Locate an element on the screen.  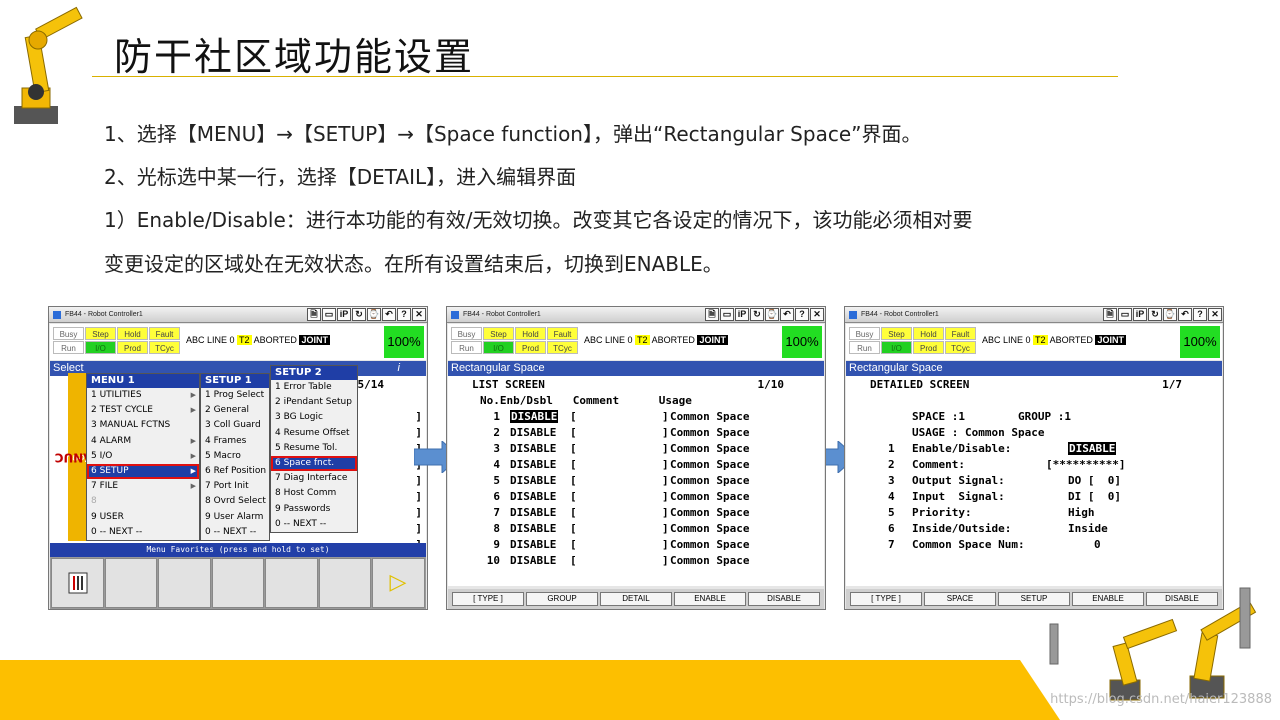
row-number: 10 is located at coordinates (493, 560).